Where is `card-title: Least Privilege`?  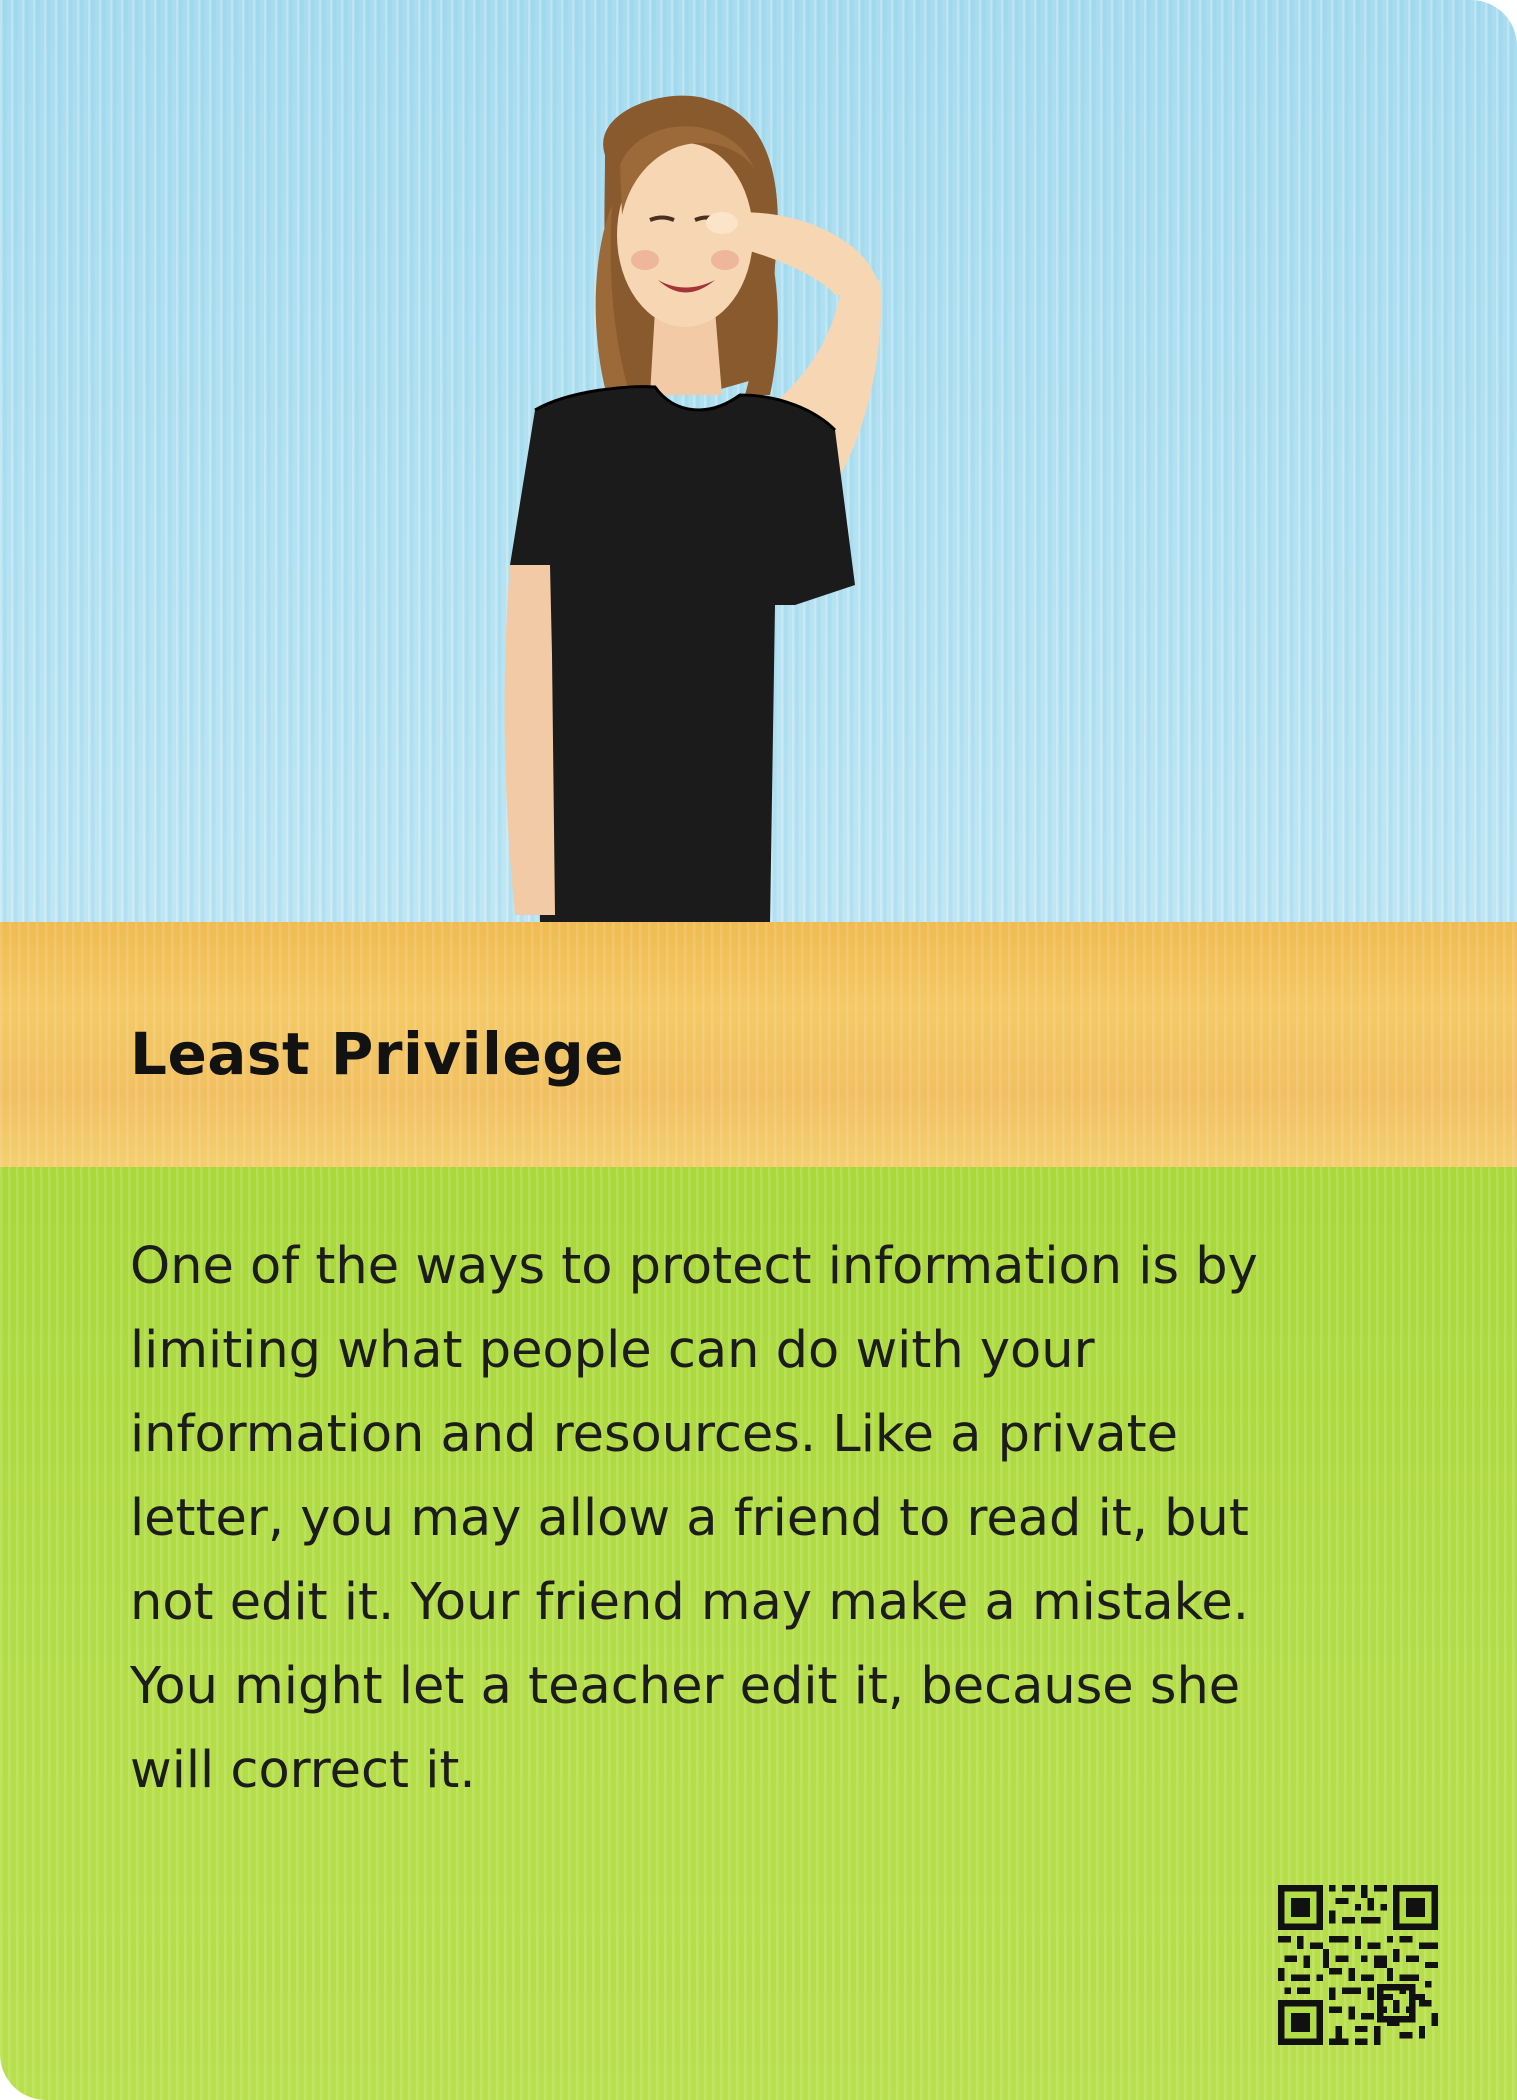 card-title: Least Privilege is located at coordinates (377, 1054).